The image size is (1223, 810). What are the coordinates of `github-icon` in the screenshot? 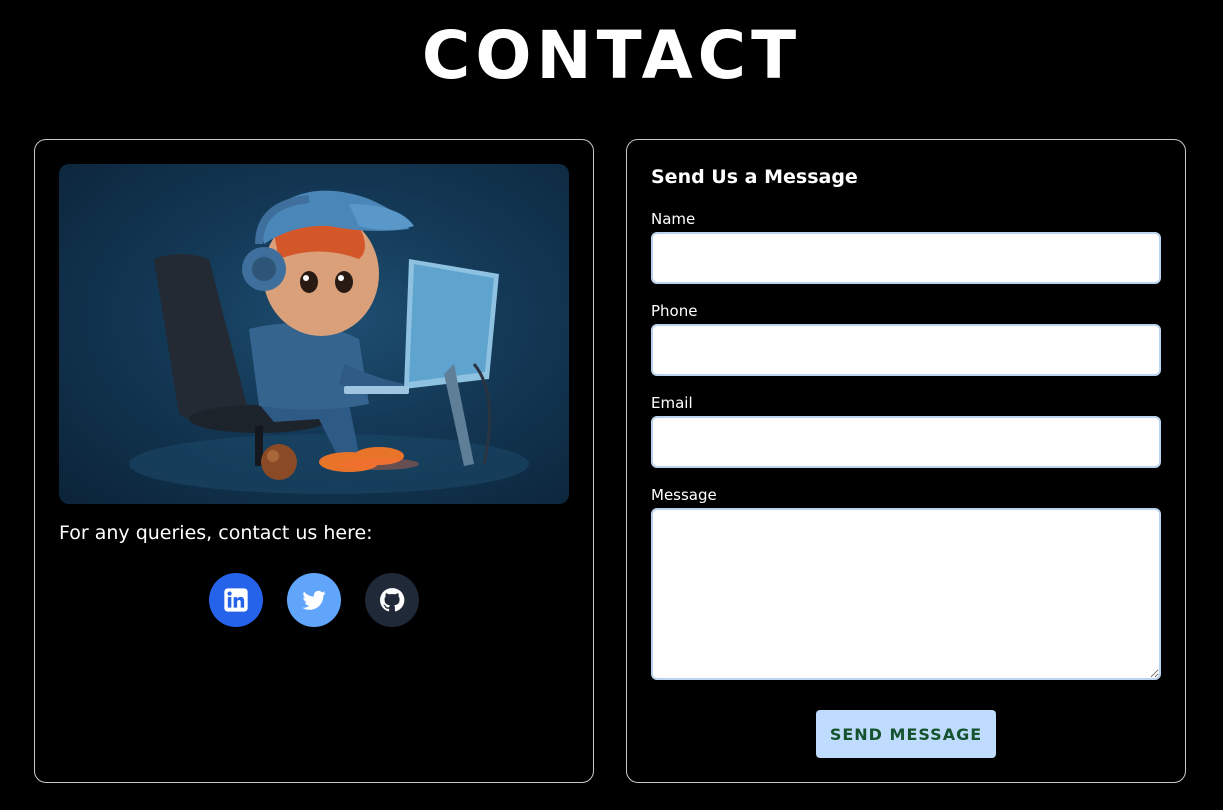 It's located at (392, 600).